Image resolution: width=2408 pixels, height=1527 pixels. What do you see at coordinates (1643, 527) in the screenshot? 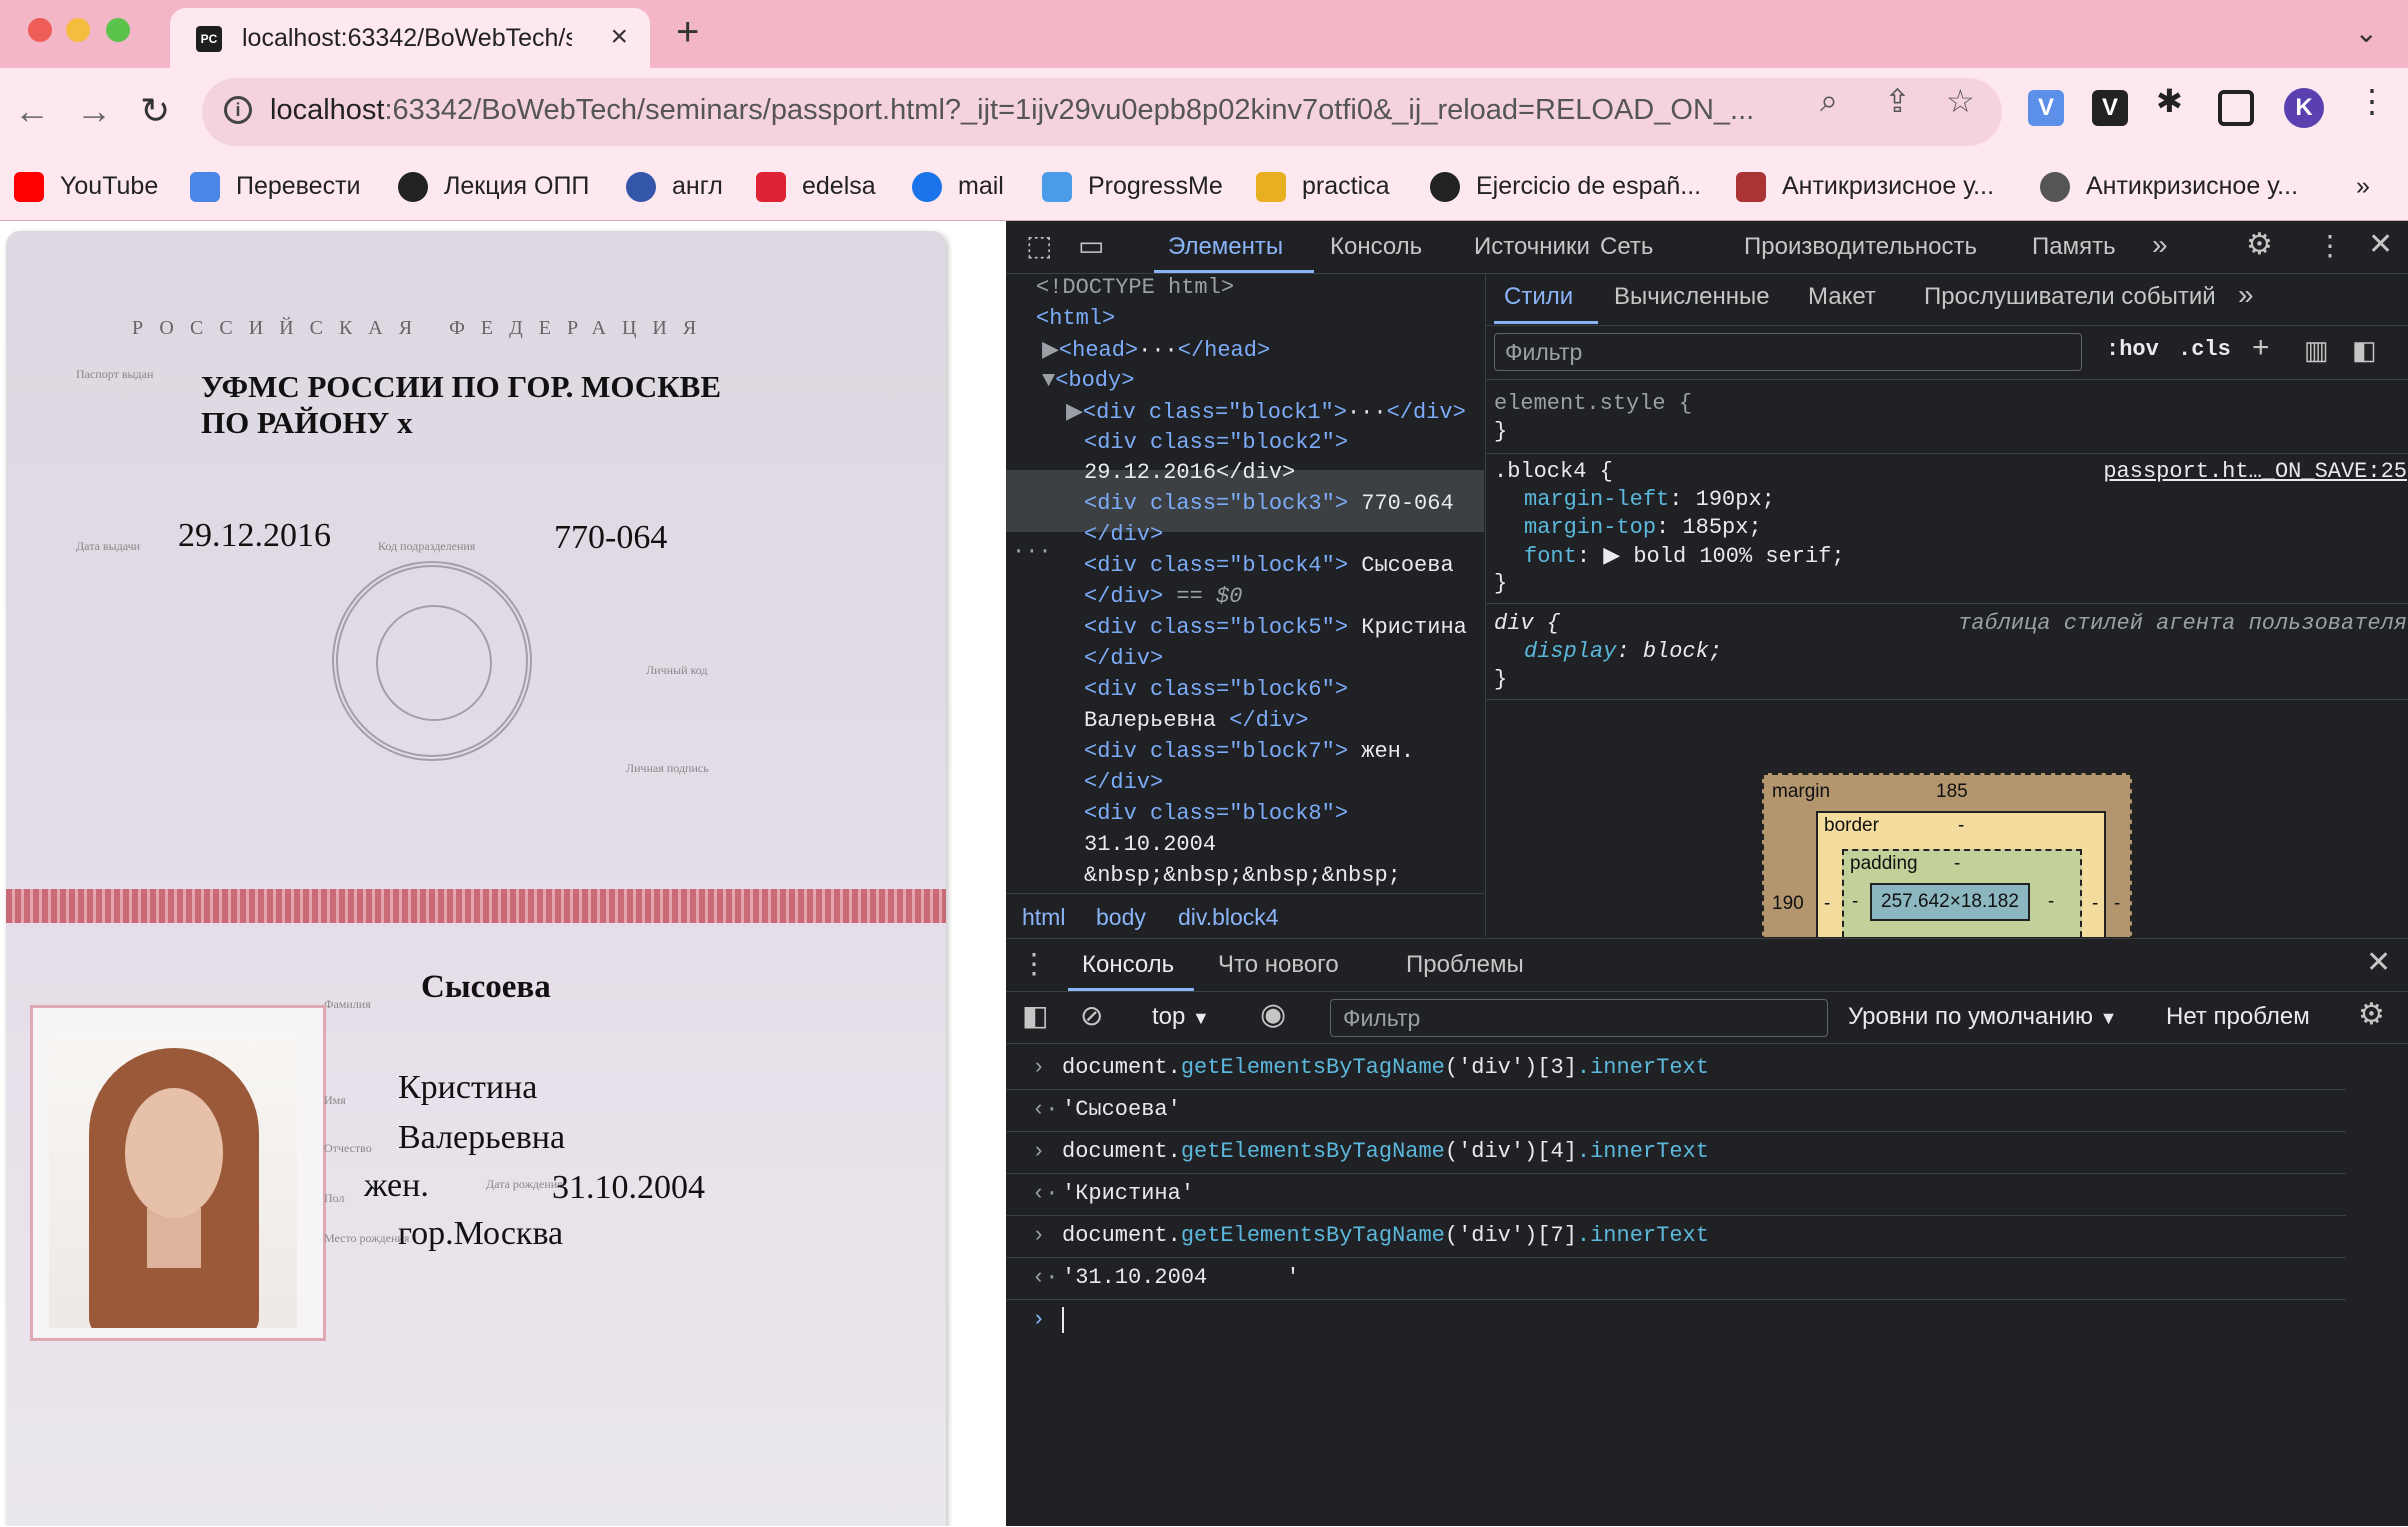
I see `prop-margin-top: margin-top: 185px;` at bounding box center [1643, 527].